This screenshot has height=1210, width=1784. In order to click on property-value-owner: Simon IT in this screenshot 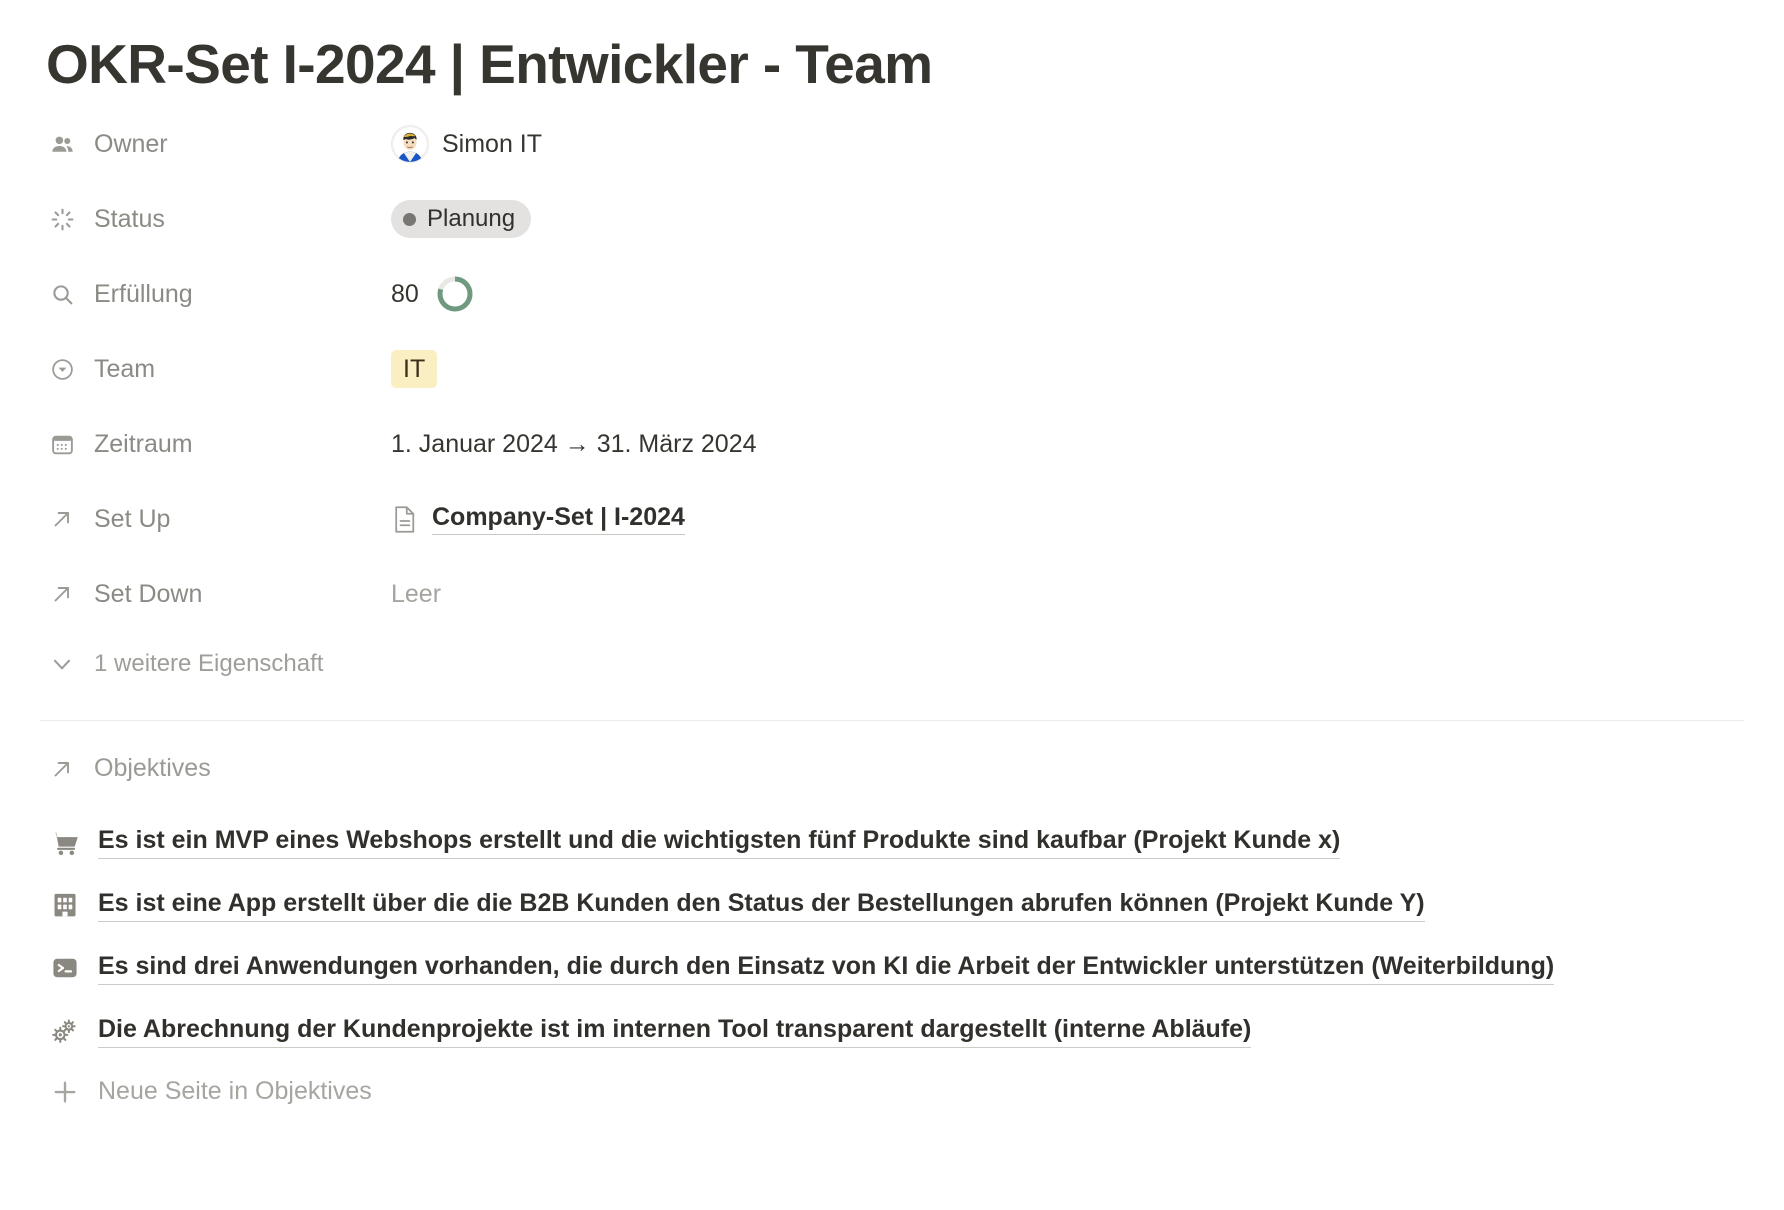, I will do `click(467, 144)`.